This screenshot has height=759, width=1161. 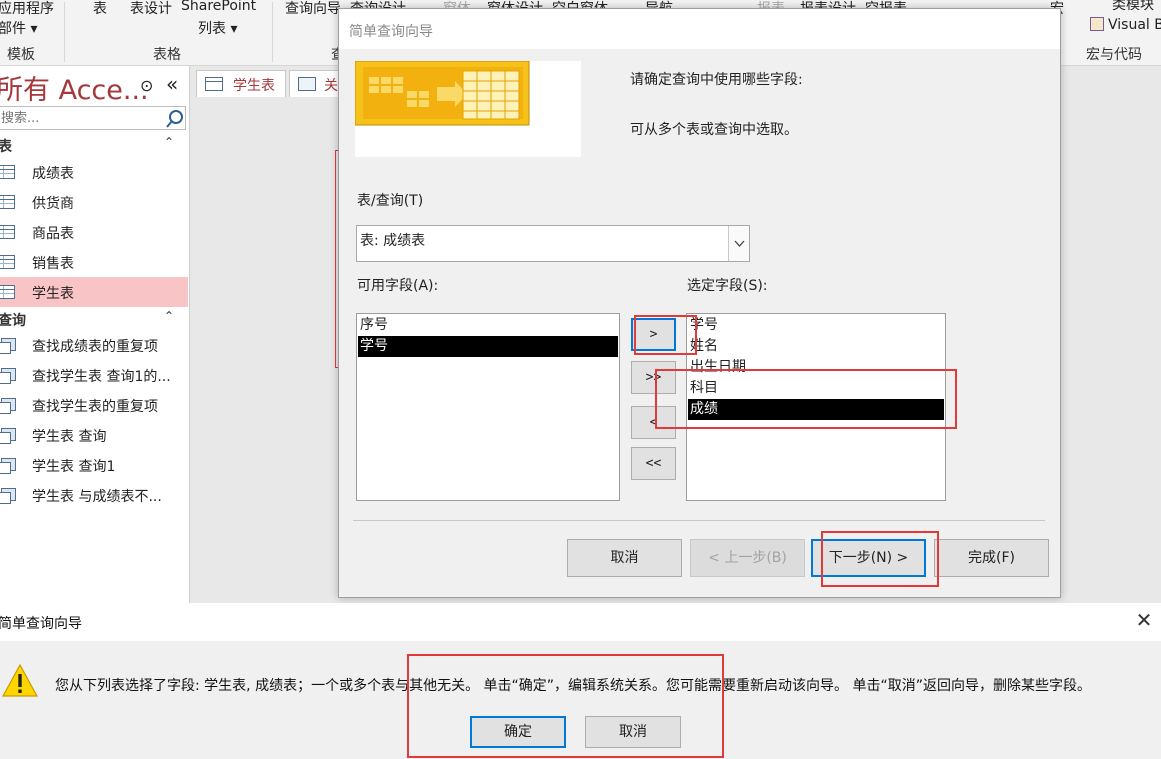 I want to click on selected-fields-label: 选定字段(S):, so click(x=727, y=286).